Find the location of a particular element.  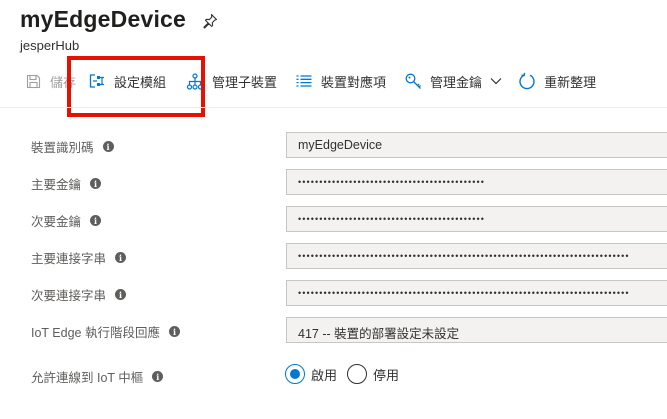

allow-connect-label: 允許連線到 IoT 中樞 is located at coordinates (87, 378).